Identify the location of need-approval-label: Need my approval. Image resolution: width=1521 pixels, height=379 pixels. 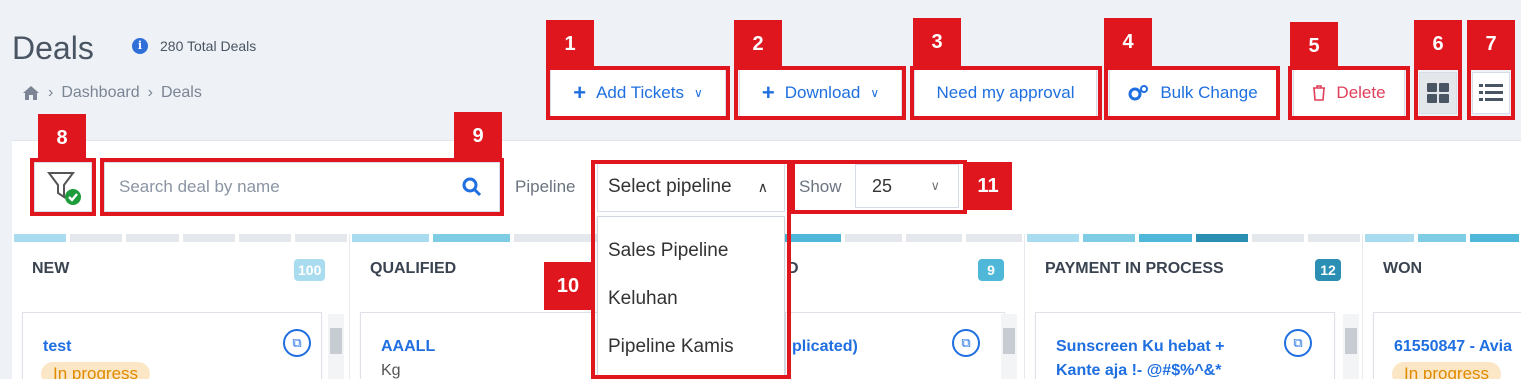
(1005, 92).